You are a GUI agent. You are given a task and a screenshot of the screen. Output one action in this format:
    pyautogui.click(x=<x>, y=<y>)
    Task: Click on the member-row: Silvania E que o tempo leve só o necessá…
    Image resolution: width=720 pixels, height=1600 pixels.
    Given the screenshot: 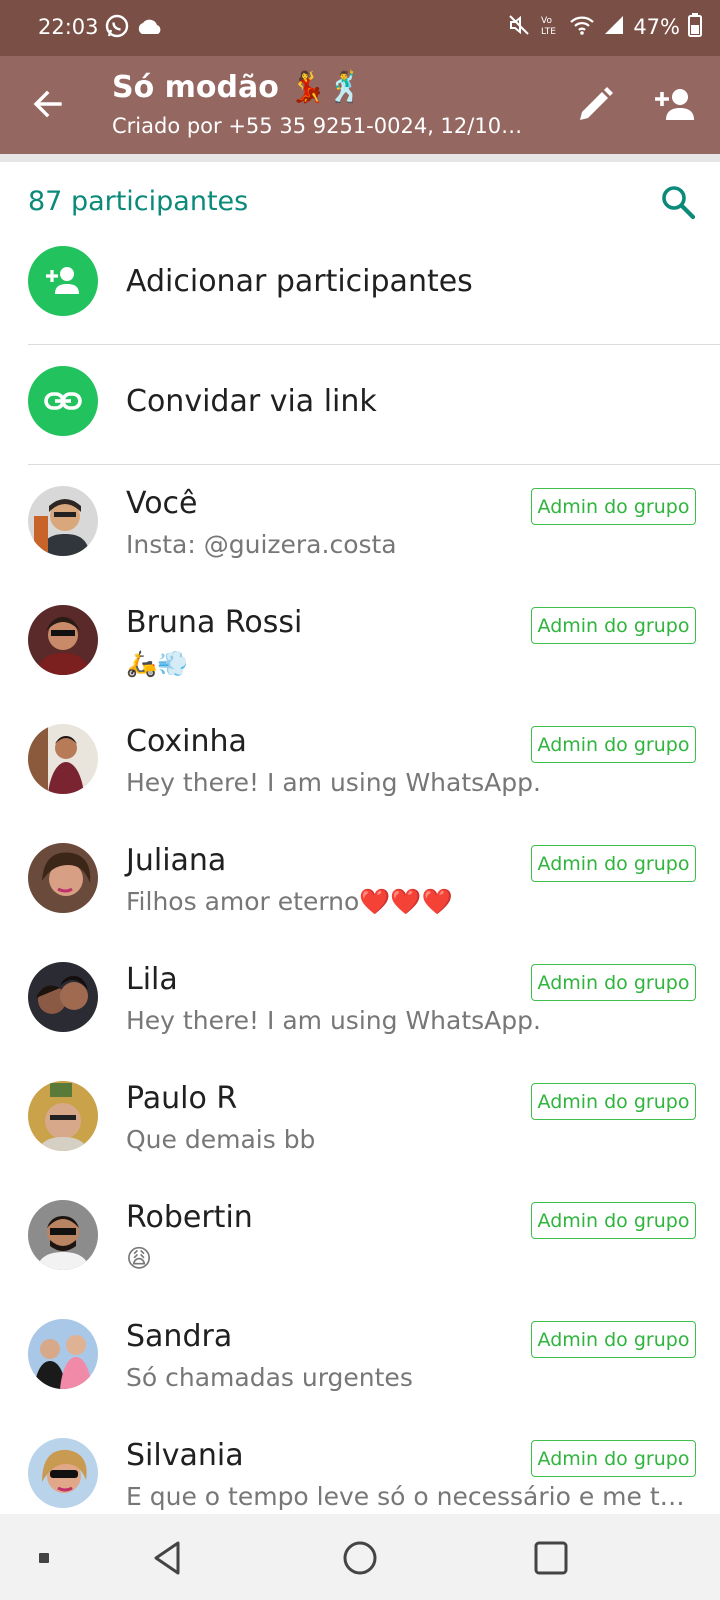 What is the action you would take?
    pyautogui.click(x=360, y=1465)
    